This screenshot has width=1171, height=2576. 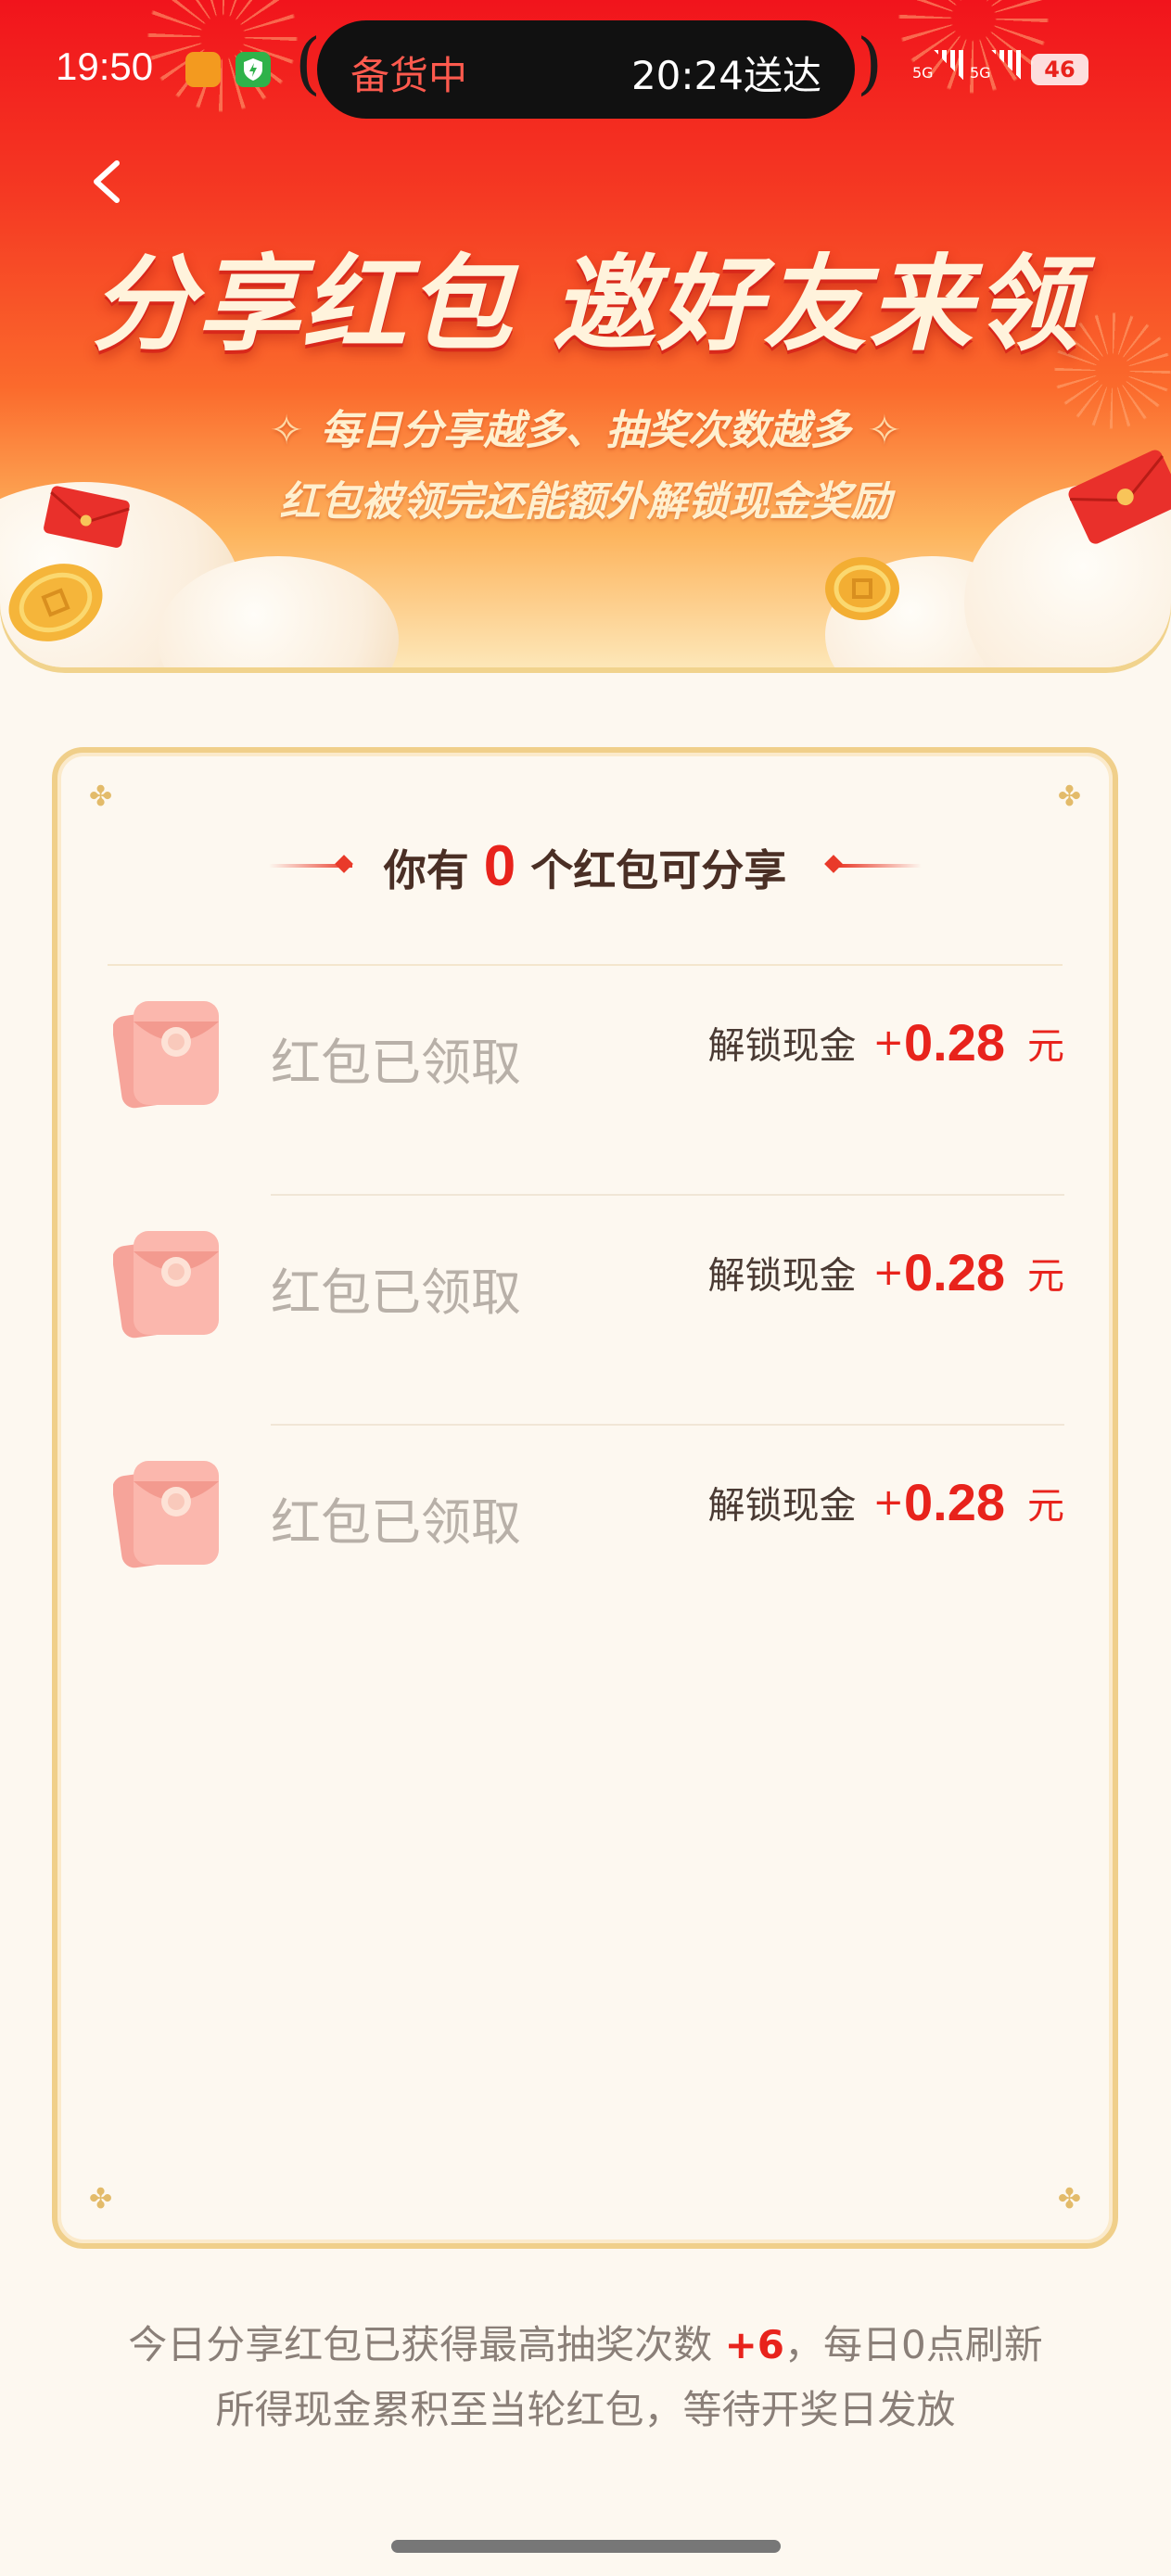 I want to click on page-title: 分享红包 邀好友来领, so click(x=585, y=305).